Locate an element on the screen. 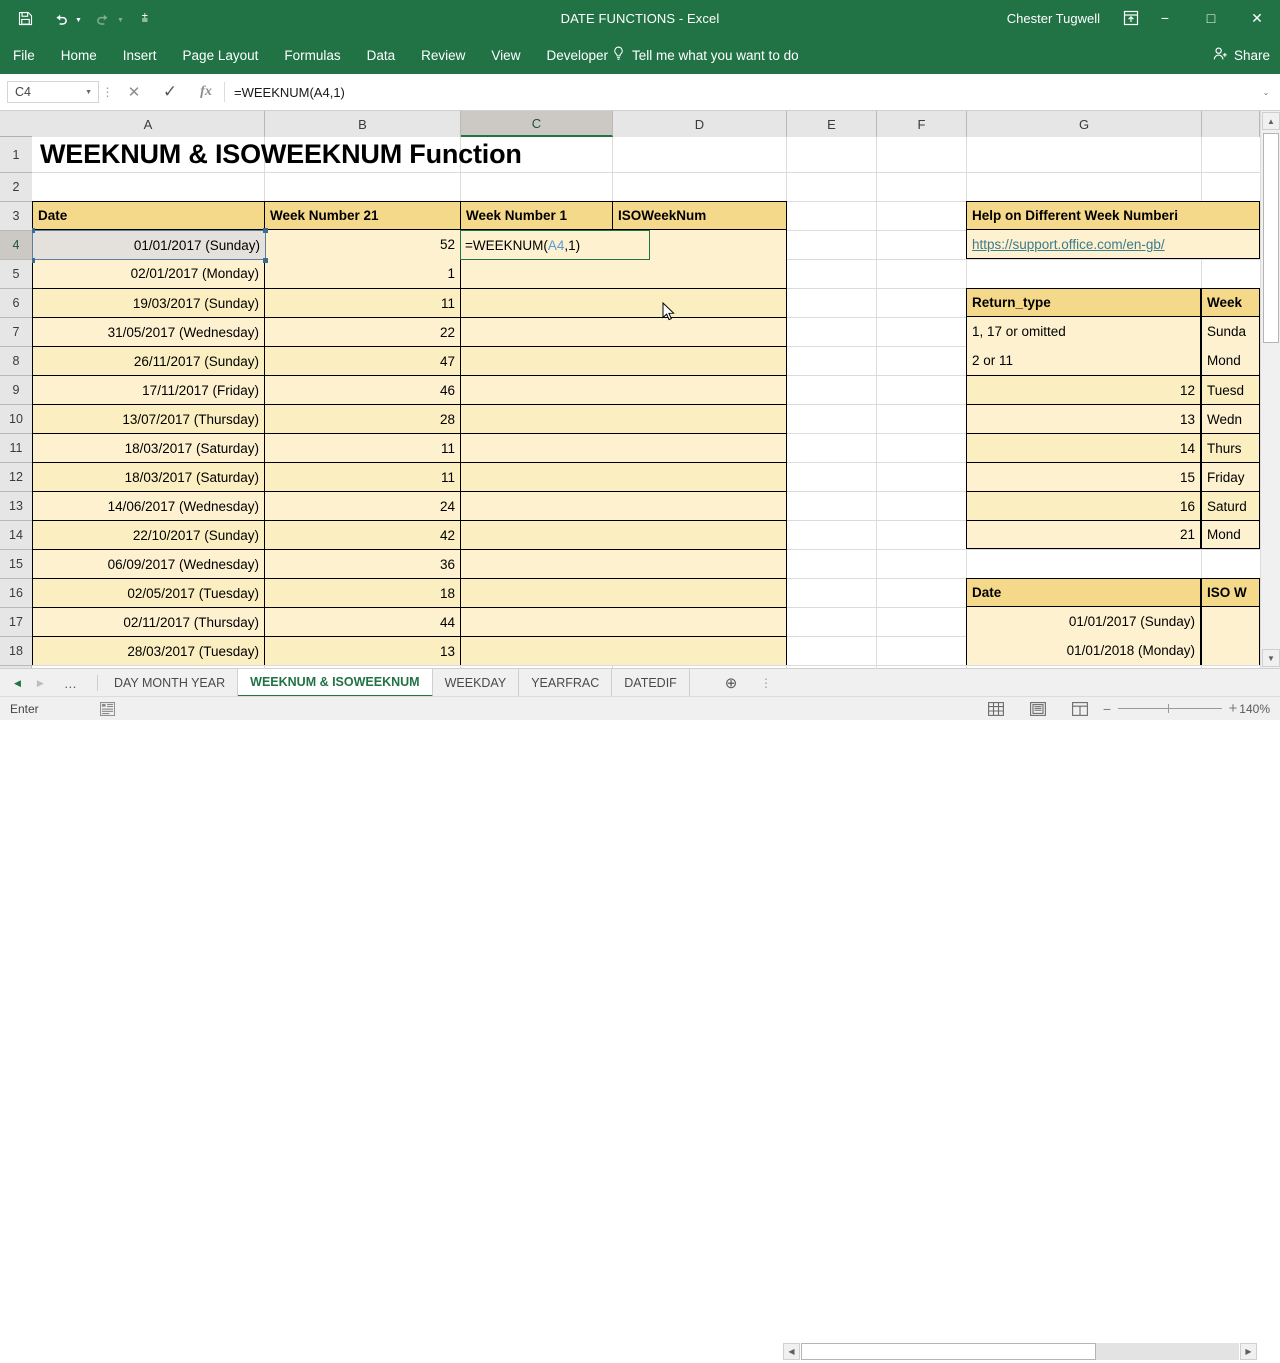 The image size is (1280, 1363). column-header-d: D is located at coordinates (700, 124).